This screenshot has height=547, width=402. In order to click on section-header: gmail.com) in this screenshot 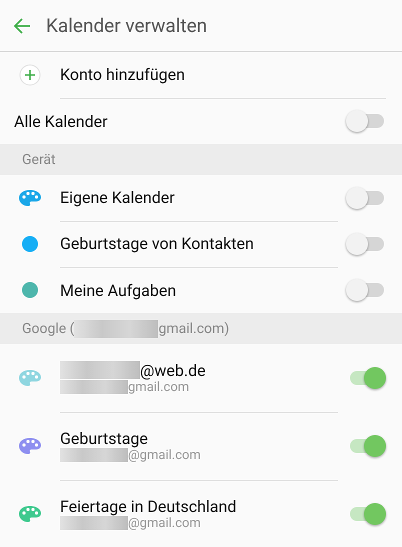, I will do `click(194, 328)`.